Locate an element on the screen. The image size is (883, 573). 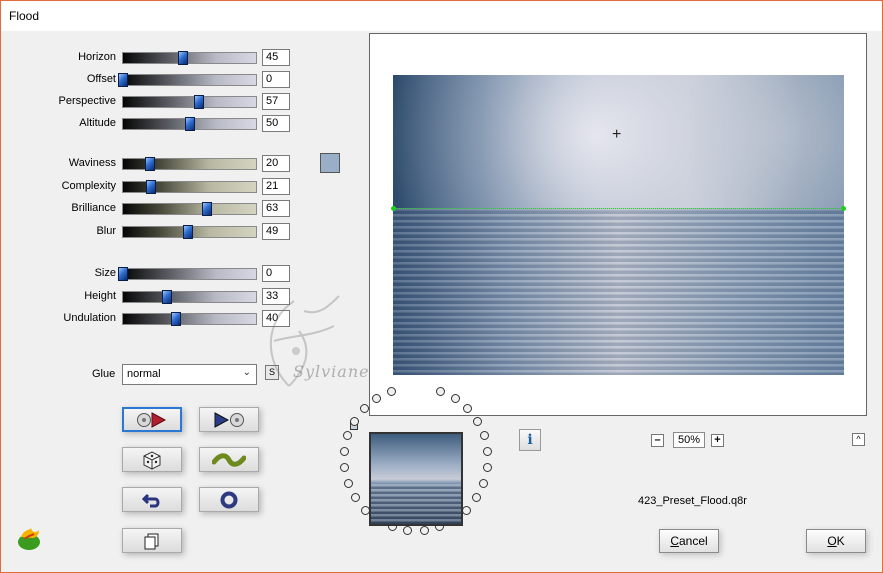
cancel-mnemonic: C is located at coordinates (674, 541).